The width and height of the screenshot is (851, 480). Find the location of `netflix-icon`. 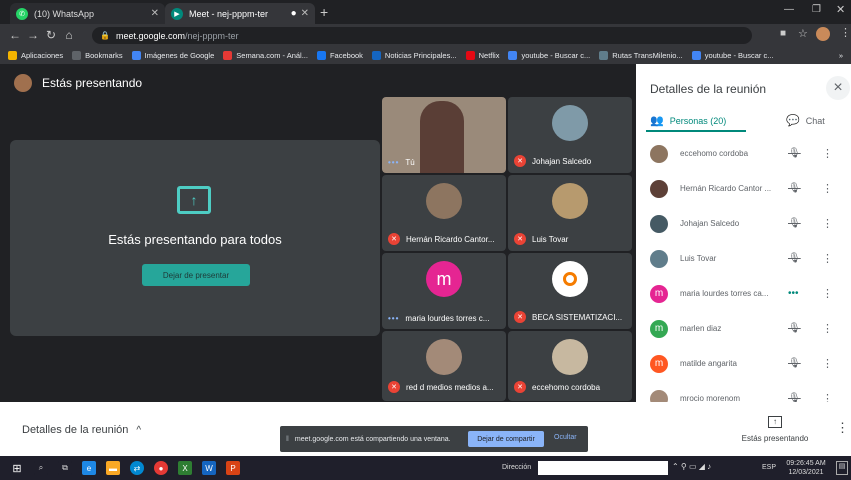

netflix-icon is located at coordinates (470, 55).